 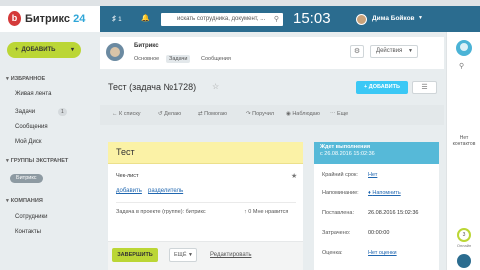 What do you see at coordinates (150, 212) in the screenshot?
I see `project-text: Задача в проекте (группе):` at bounding box center [150, 212].